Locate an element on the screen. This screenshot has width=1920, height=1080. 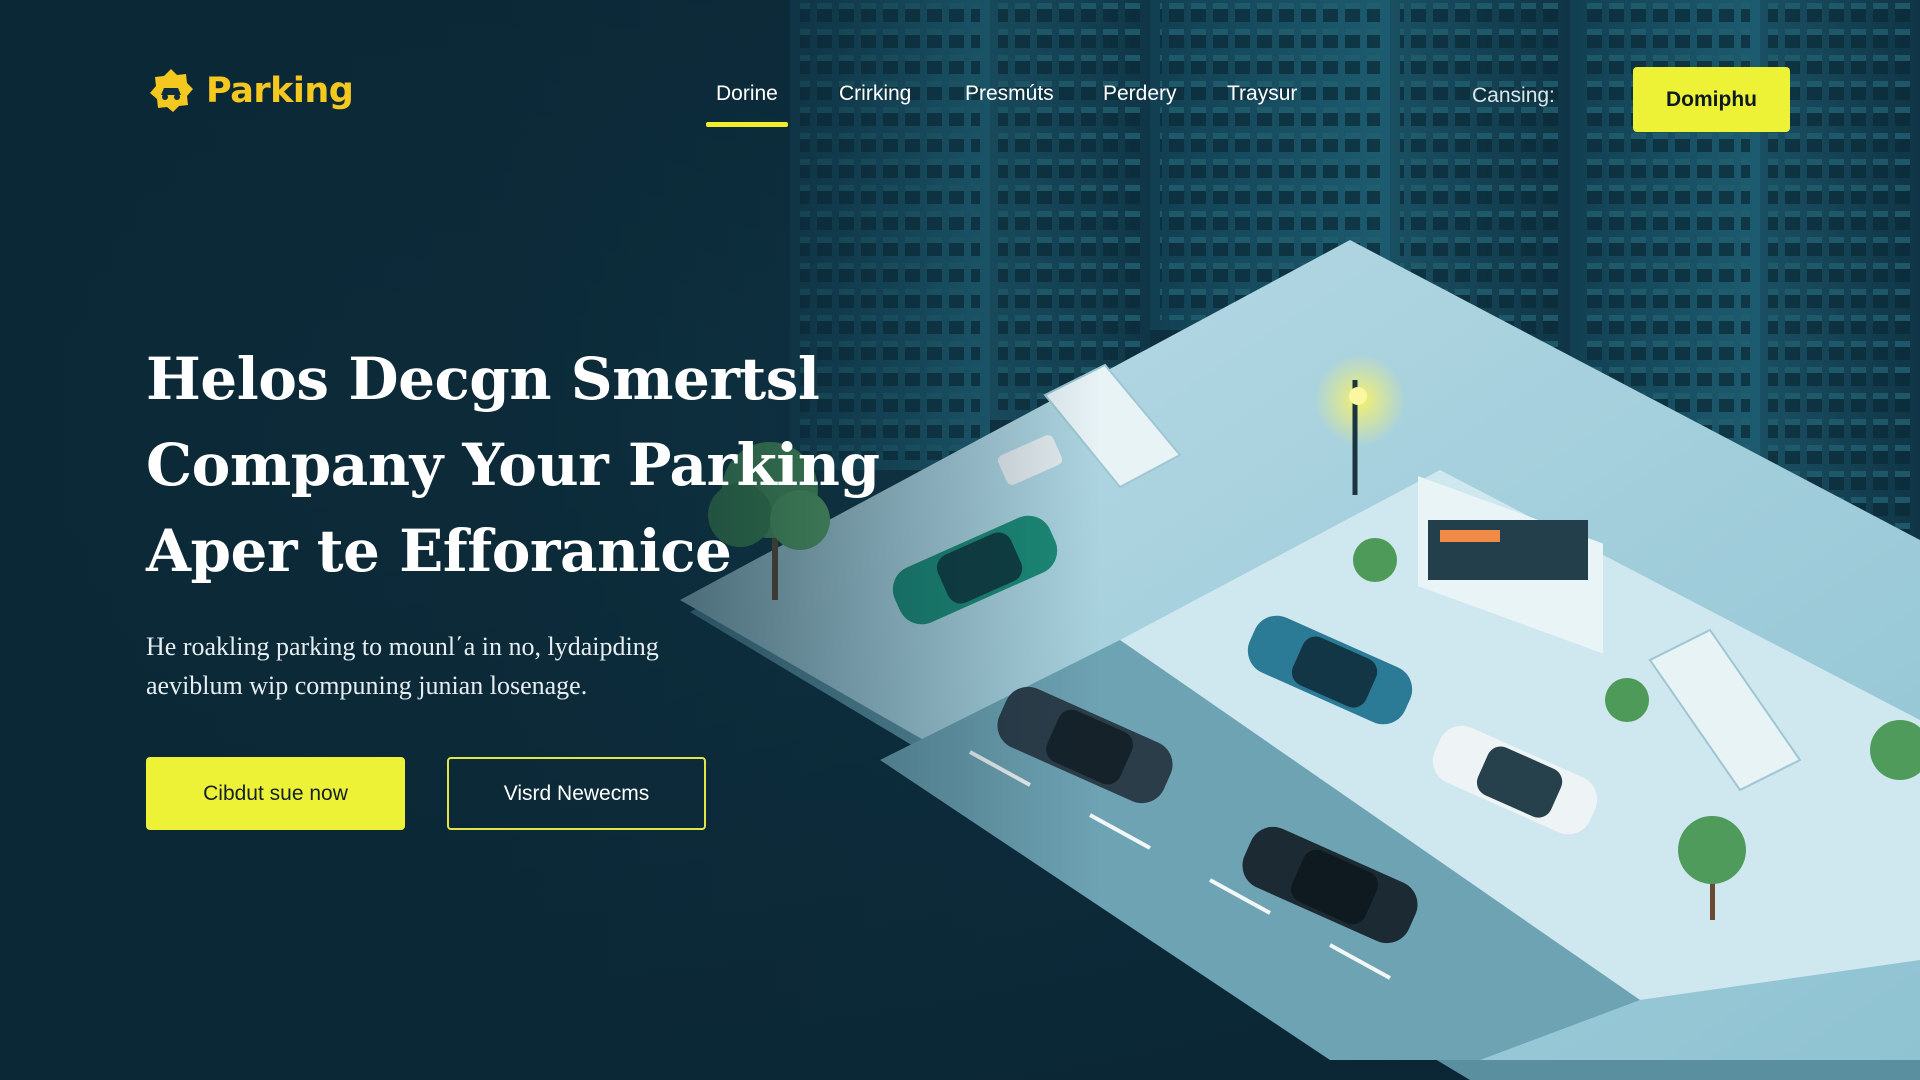
contact-label: Cansing: is located at coordinates (1513, 95).